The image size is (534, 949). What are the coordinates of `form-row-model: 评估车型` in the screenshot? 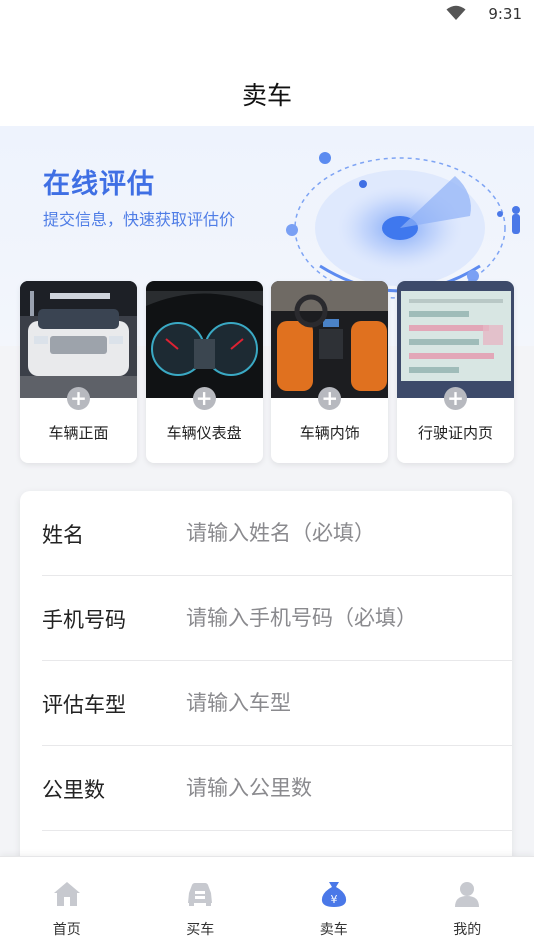 It's located at (277, 703).